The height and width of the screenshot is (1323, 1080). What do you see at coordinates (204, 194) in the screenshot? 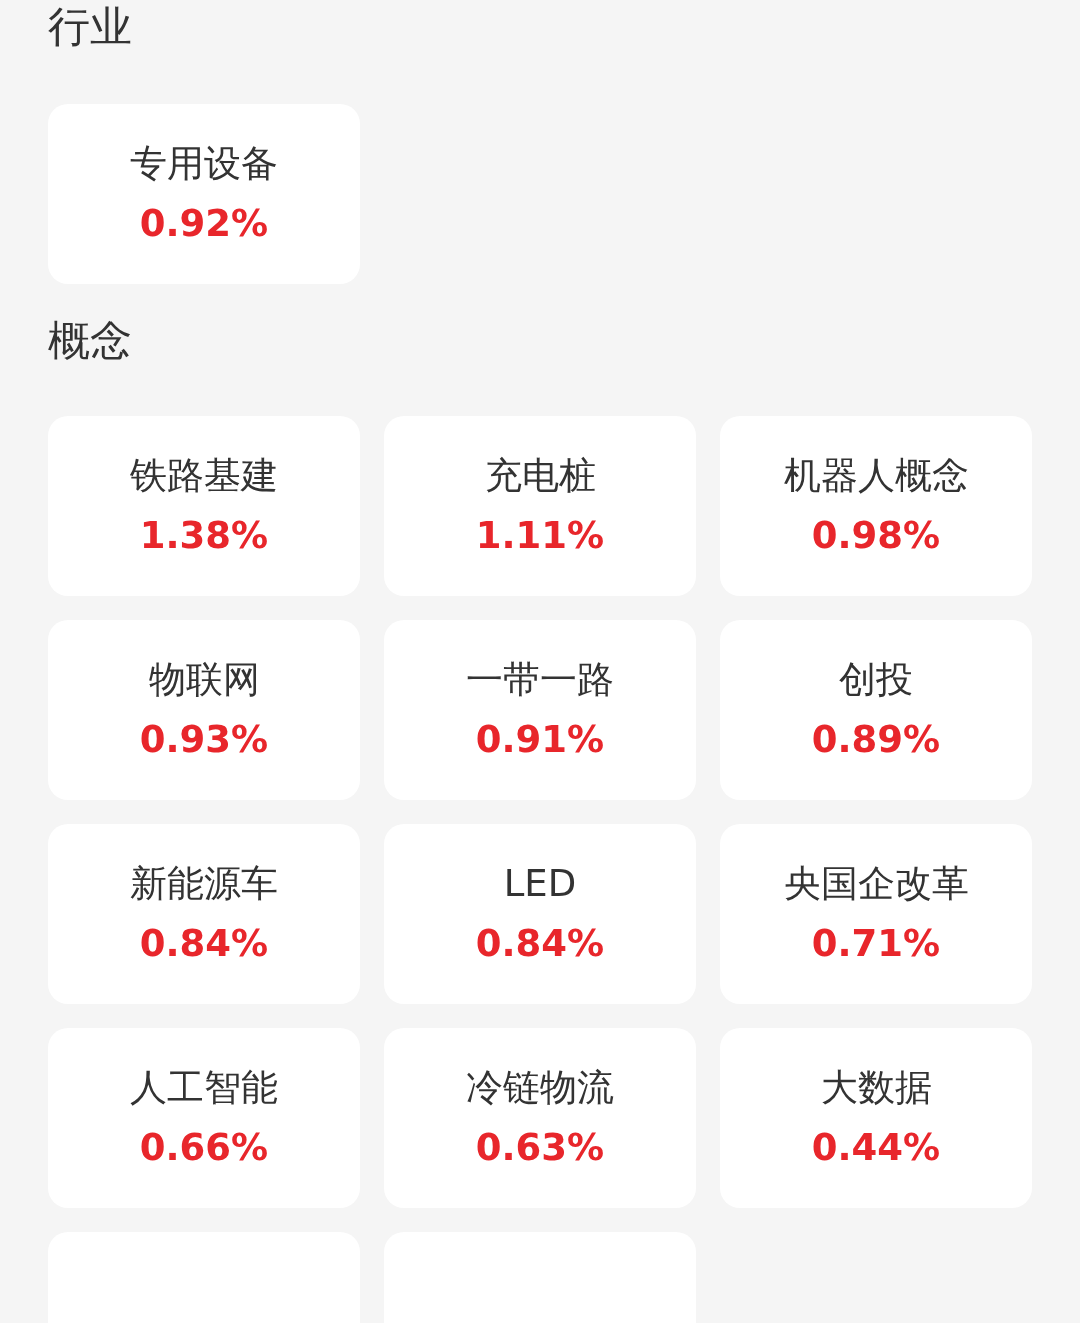
I see `sector-card: 专用设备 0.92%` at bounding box center [204, 194].